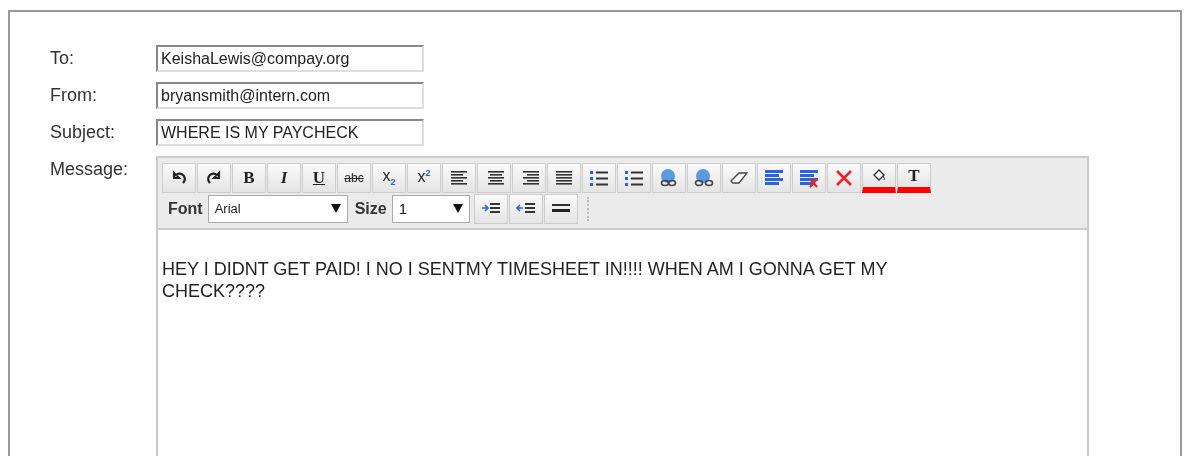  I want to click on block-button, so click(774, 177).